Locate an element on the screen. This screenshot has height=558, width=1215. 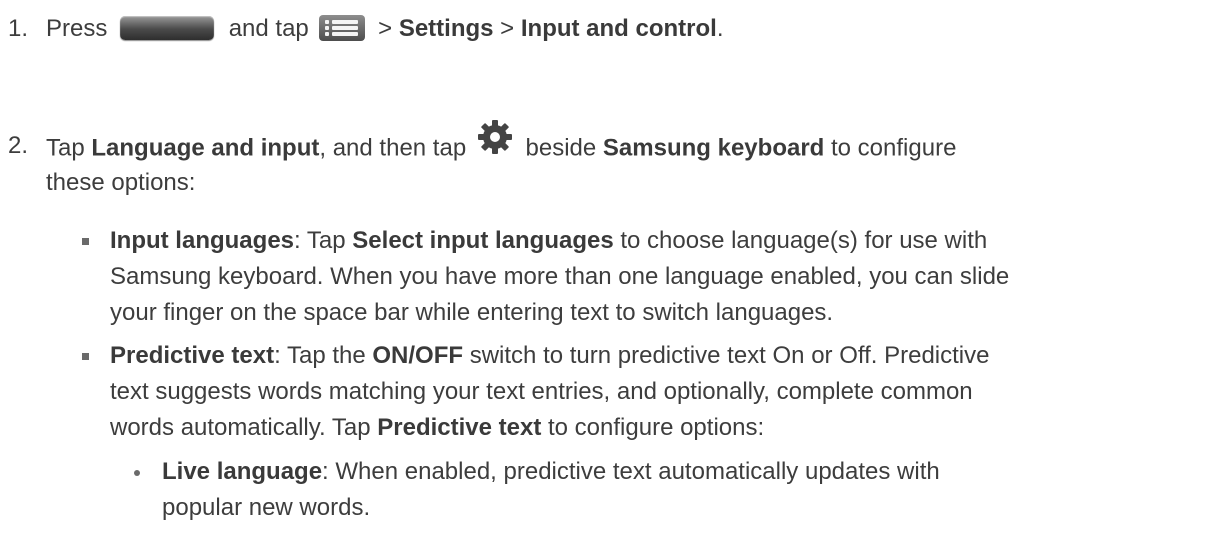
sub-option-text-line: popular new words. is located at coordinates (266, 507).